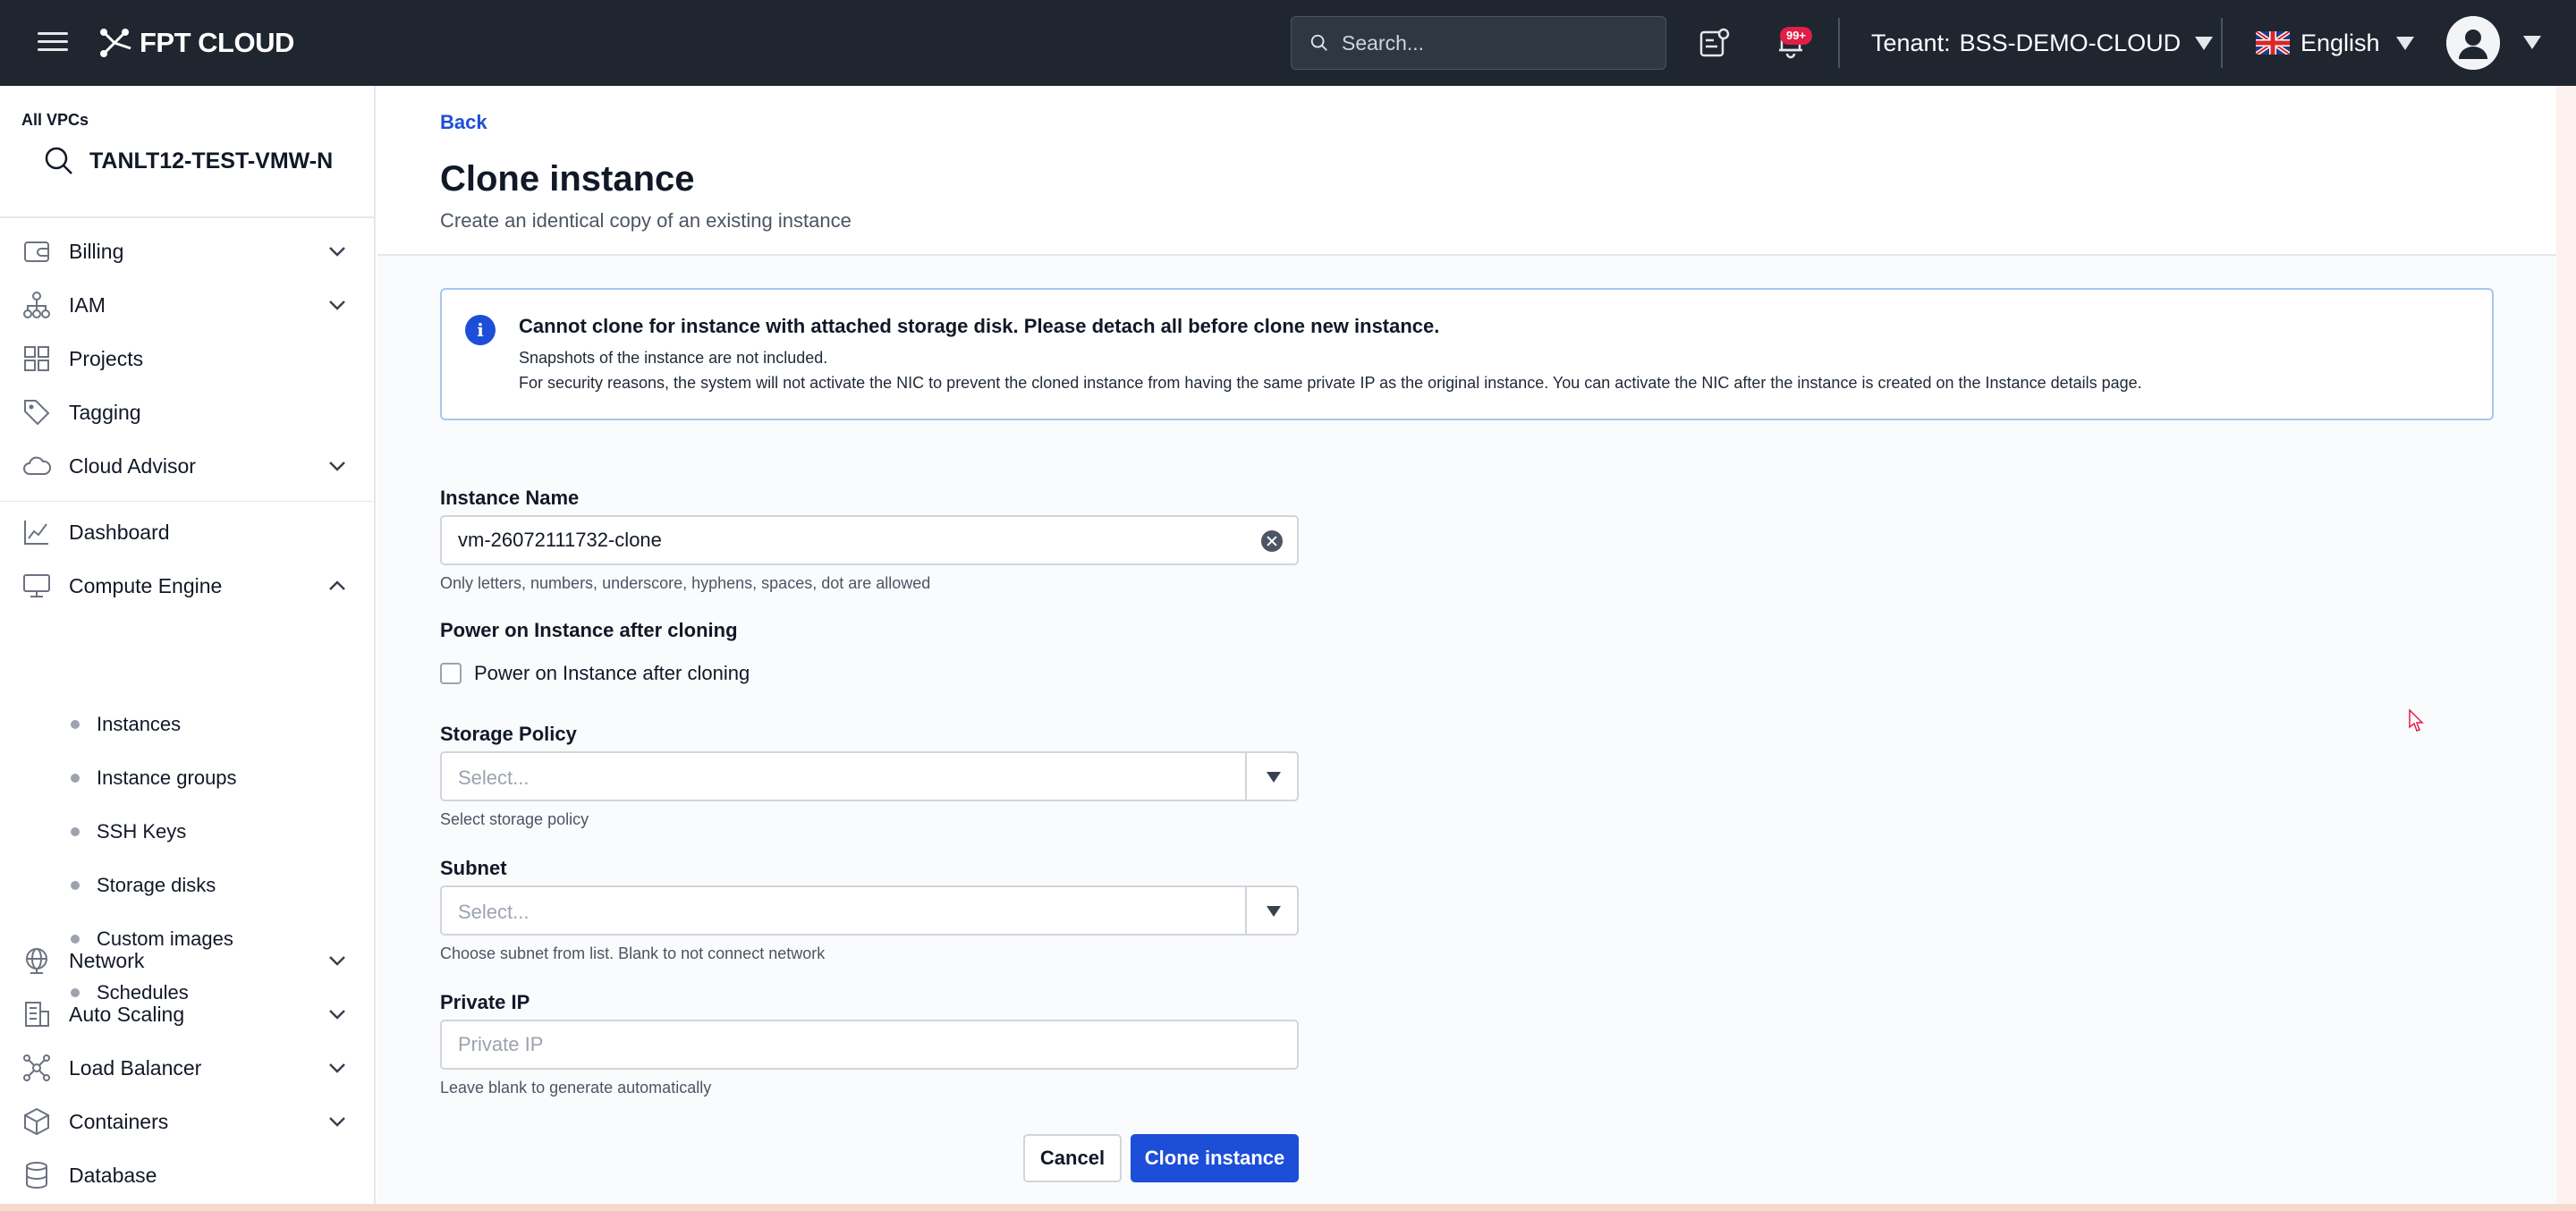 The width and height of the screenshot is (2576, 1211). What do you see at coordinates (1796, 36) in the screenshot?
I see `notification-count-badge: 99+` at bounding box center [1796, 36].